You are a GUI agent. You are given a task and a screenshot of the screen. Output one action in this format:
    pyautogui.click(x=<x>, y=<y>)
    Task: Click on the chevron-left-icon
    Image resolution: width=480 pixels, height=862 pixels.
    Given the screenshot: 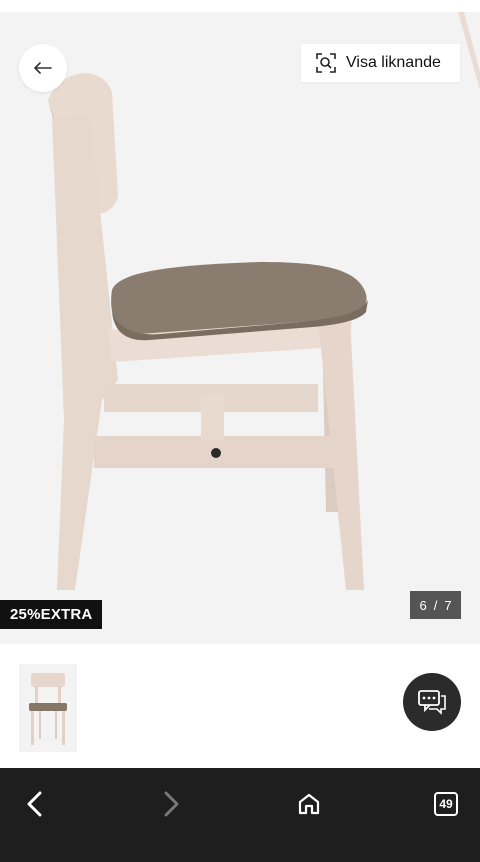 What is the action you would take?
    pyautogui.click(x=34, y=804)
    